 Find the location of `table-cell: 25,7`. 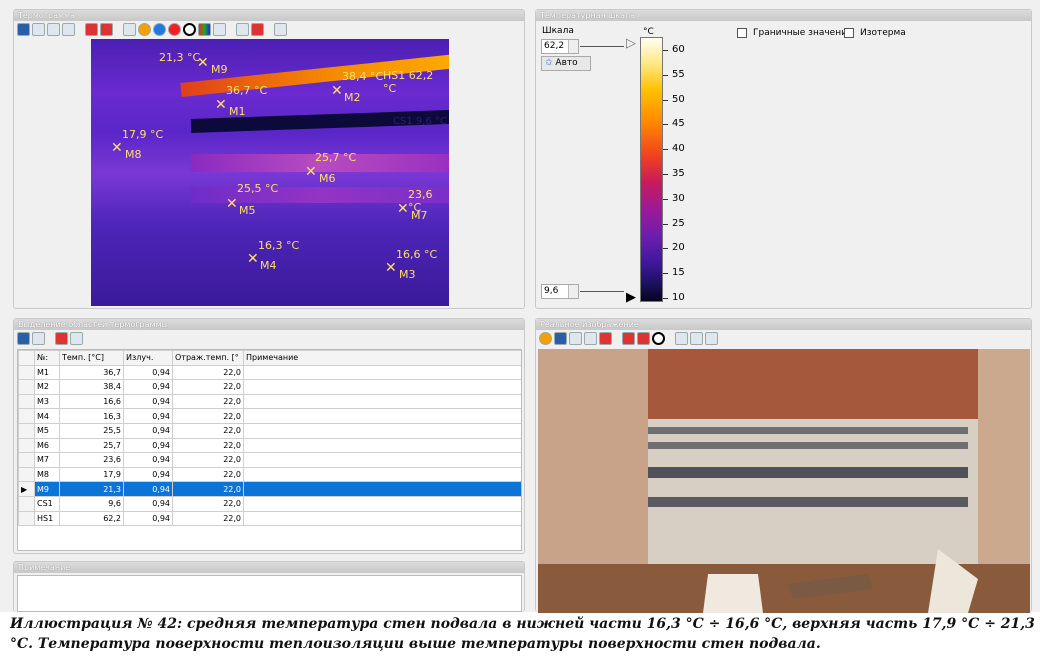

table-cell: 25,7 is located at coordinates (91, 445).